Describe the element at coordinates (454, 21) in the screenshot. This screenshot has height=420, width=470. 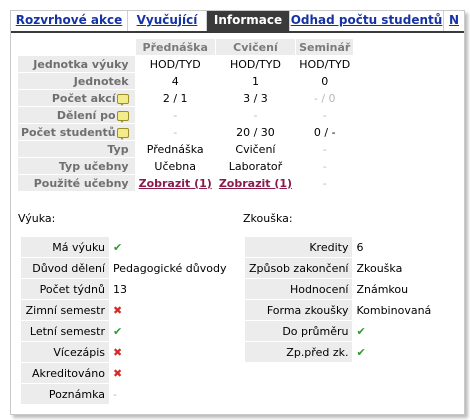
I see `tab-more: N` at that location.